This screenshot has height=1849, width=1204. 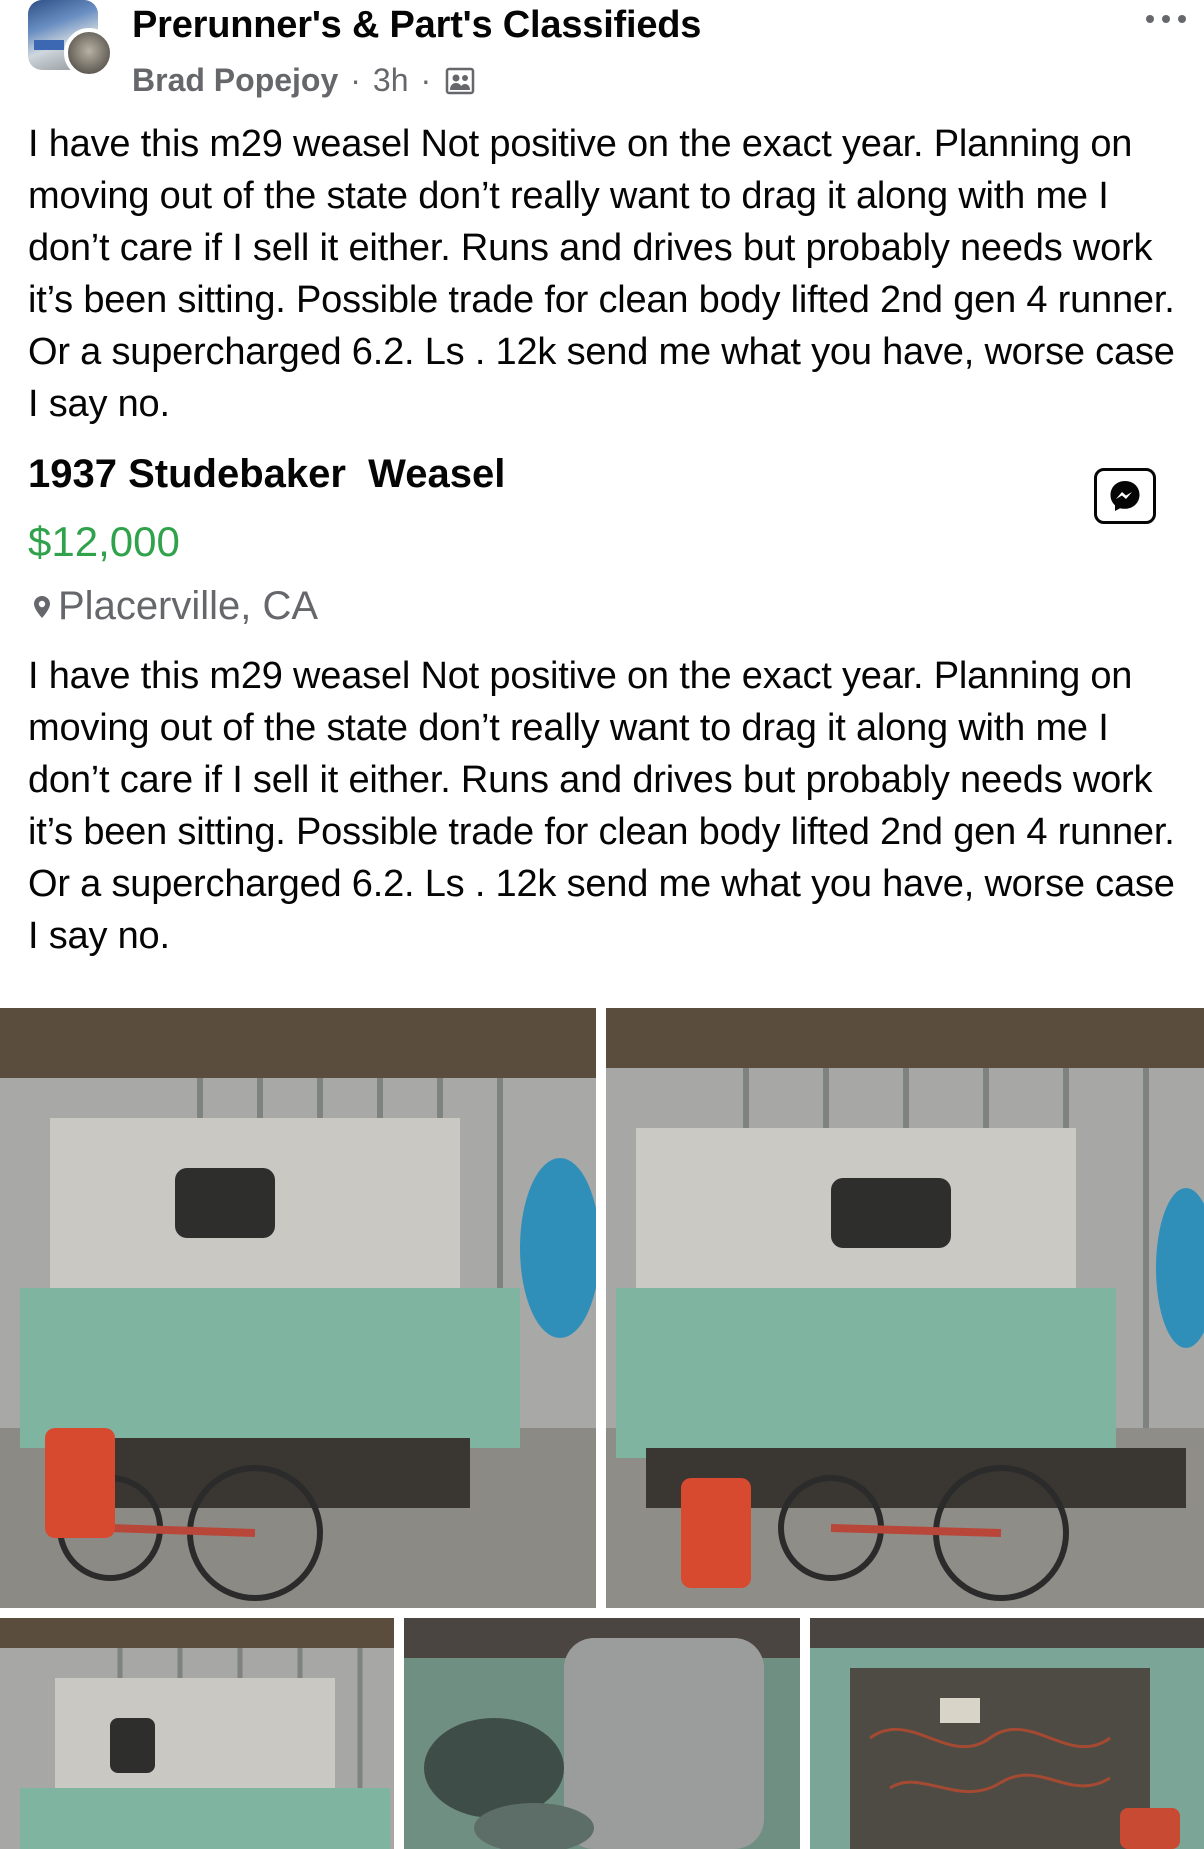 I want to click on post-time: 3h, so click(x=391, y=80).